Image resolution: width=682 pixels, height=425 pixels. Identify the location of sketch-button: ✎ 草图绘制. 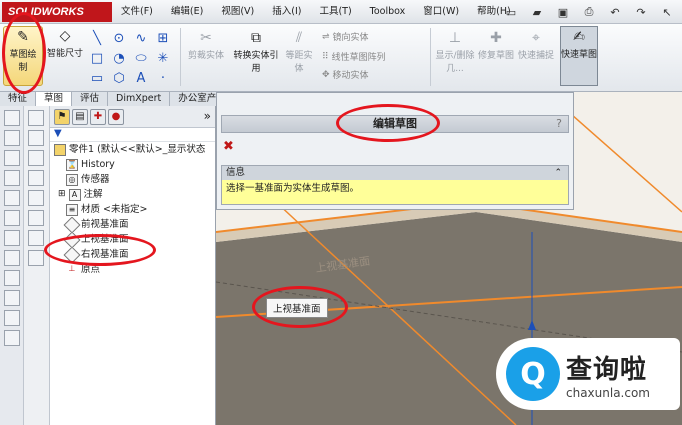
(23, 56).